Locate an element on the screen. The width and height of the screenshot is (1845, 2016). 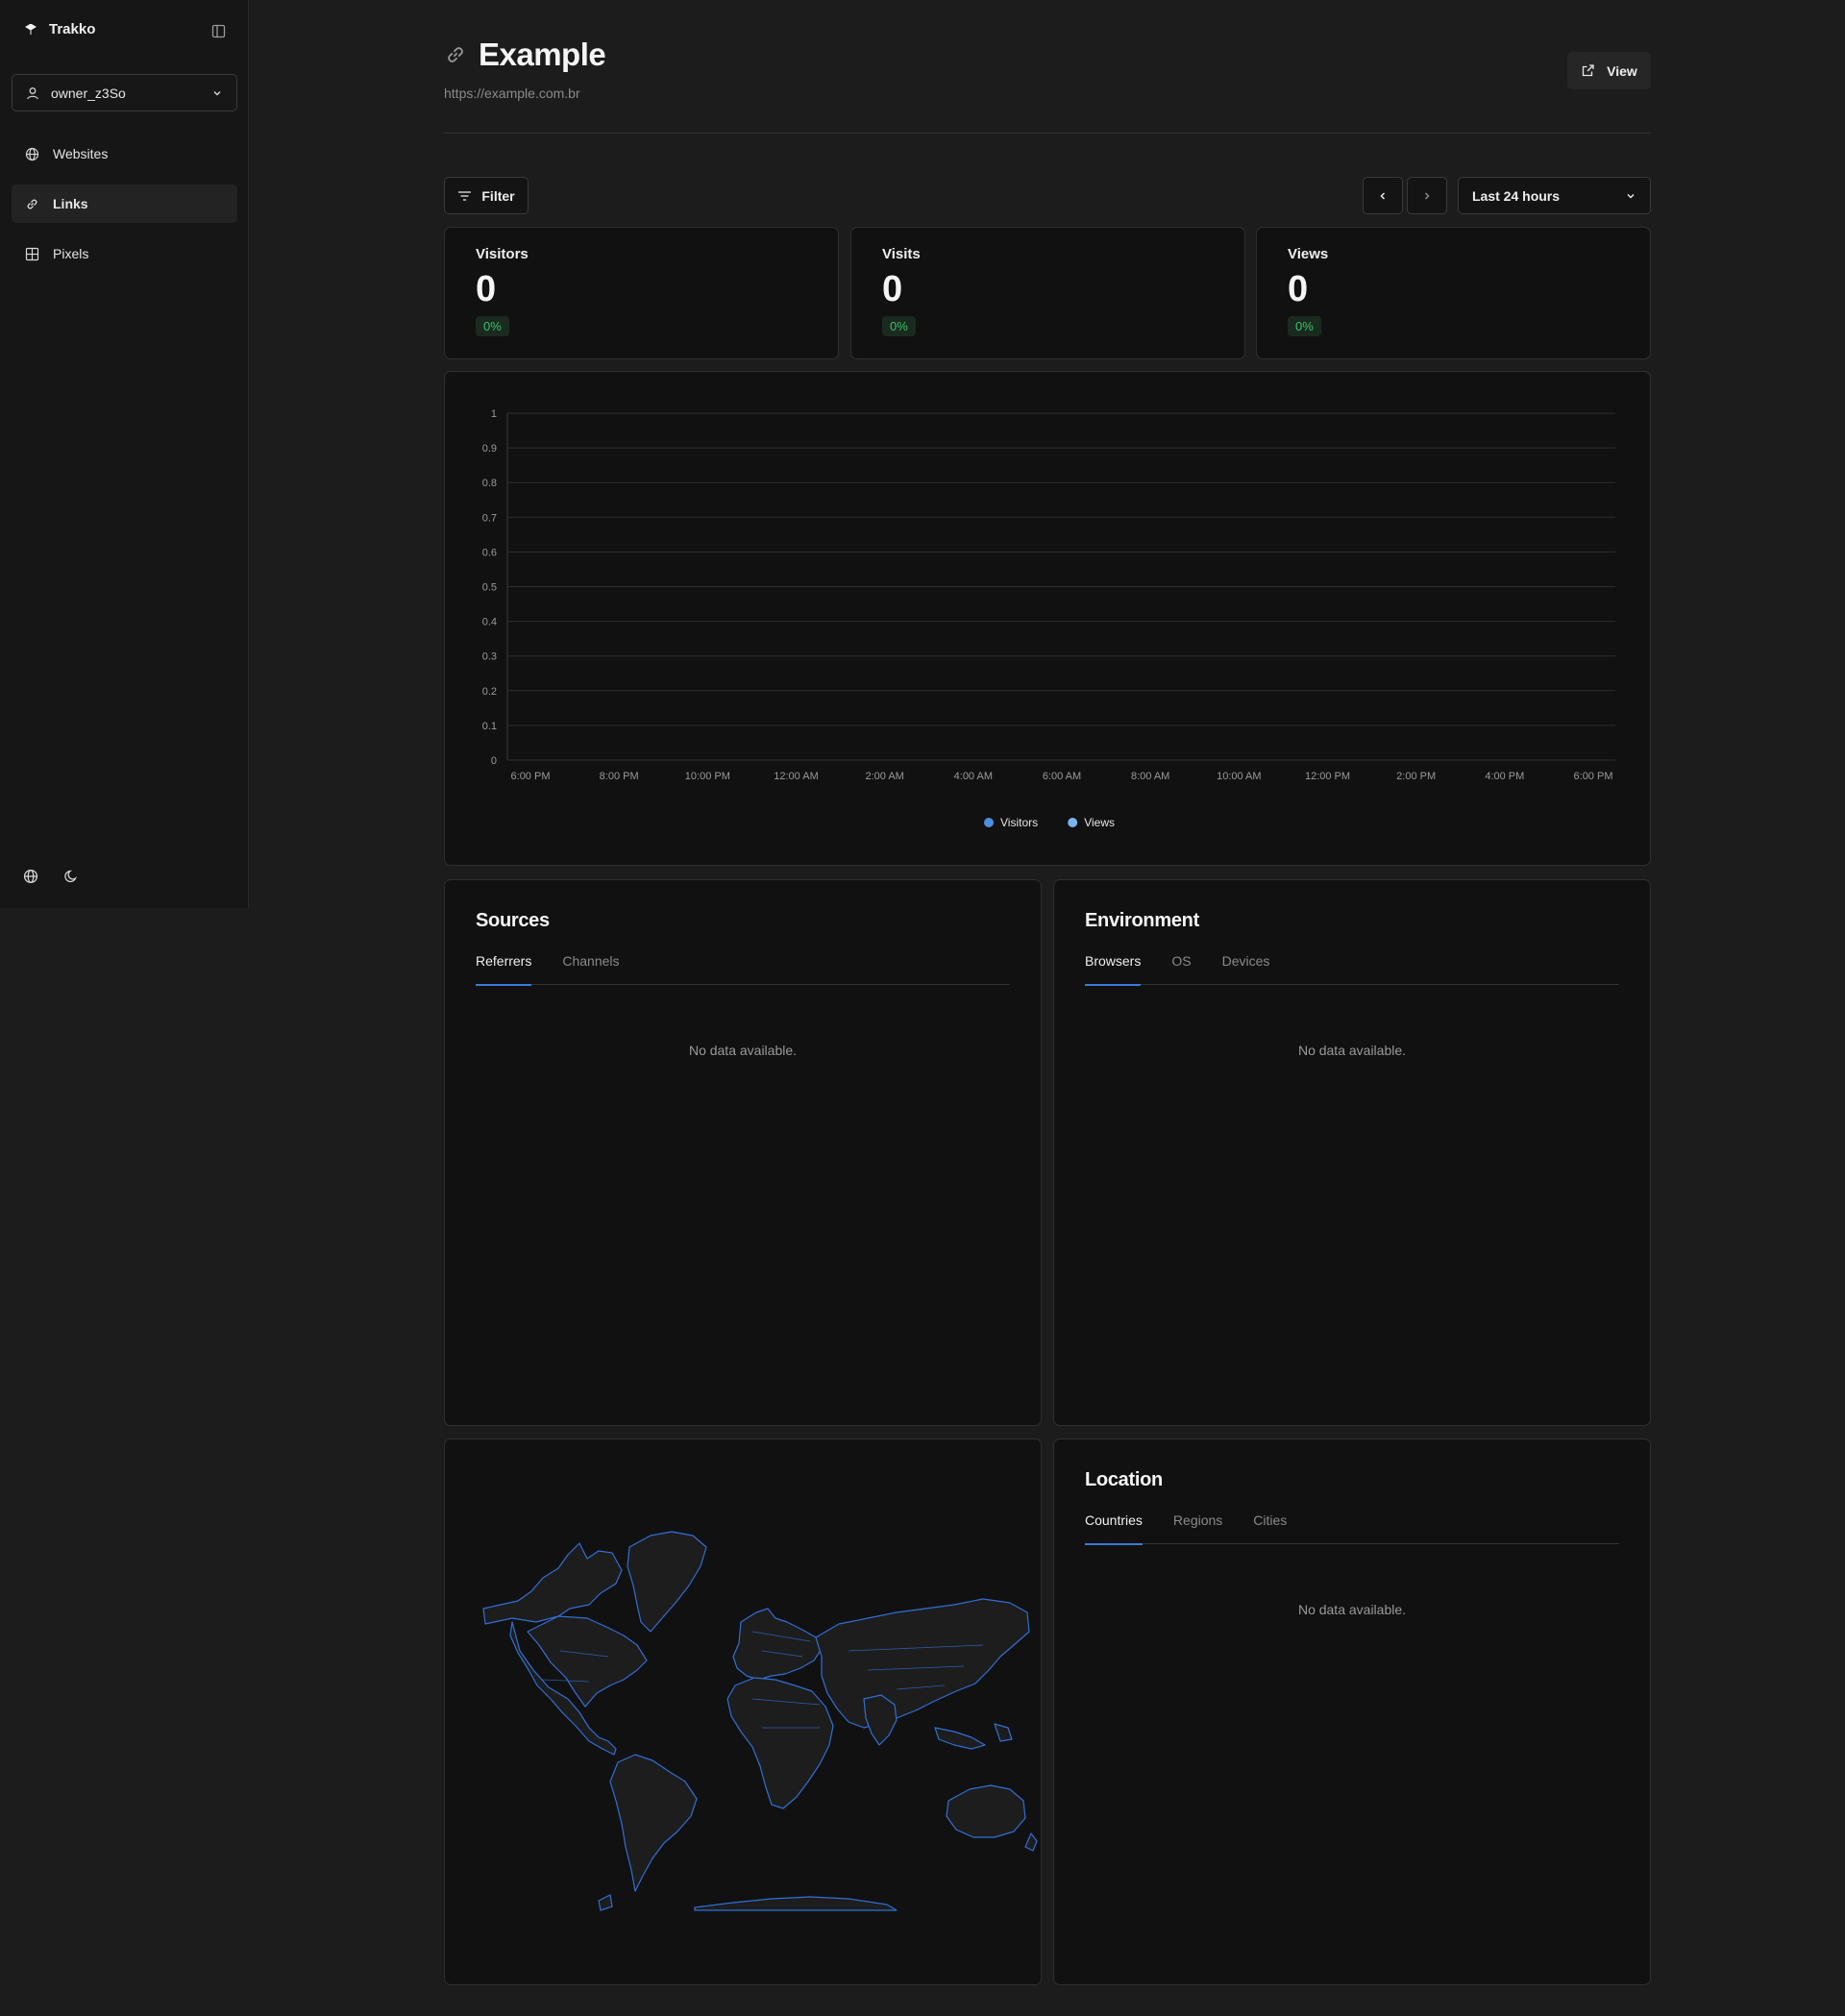
view-button-label: View is located at coordinates (1622, 70).